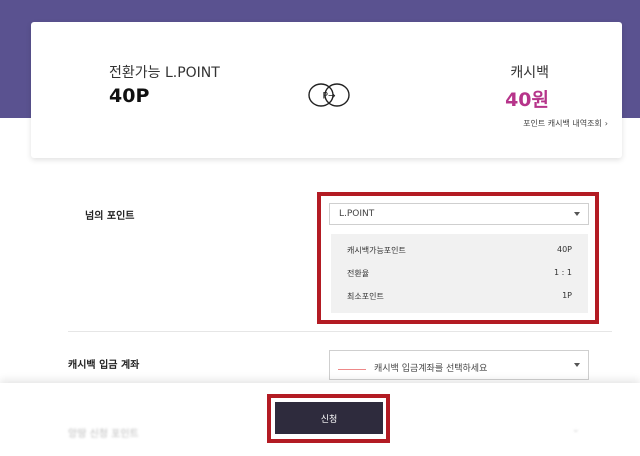 The image size is (640, 456). What do you see at coordinates (164, 73) in the screenshot?
I see `convertible-points-label: 전환가능 L.POINT` at bounding box center [164, 73].